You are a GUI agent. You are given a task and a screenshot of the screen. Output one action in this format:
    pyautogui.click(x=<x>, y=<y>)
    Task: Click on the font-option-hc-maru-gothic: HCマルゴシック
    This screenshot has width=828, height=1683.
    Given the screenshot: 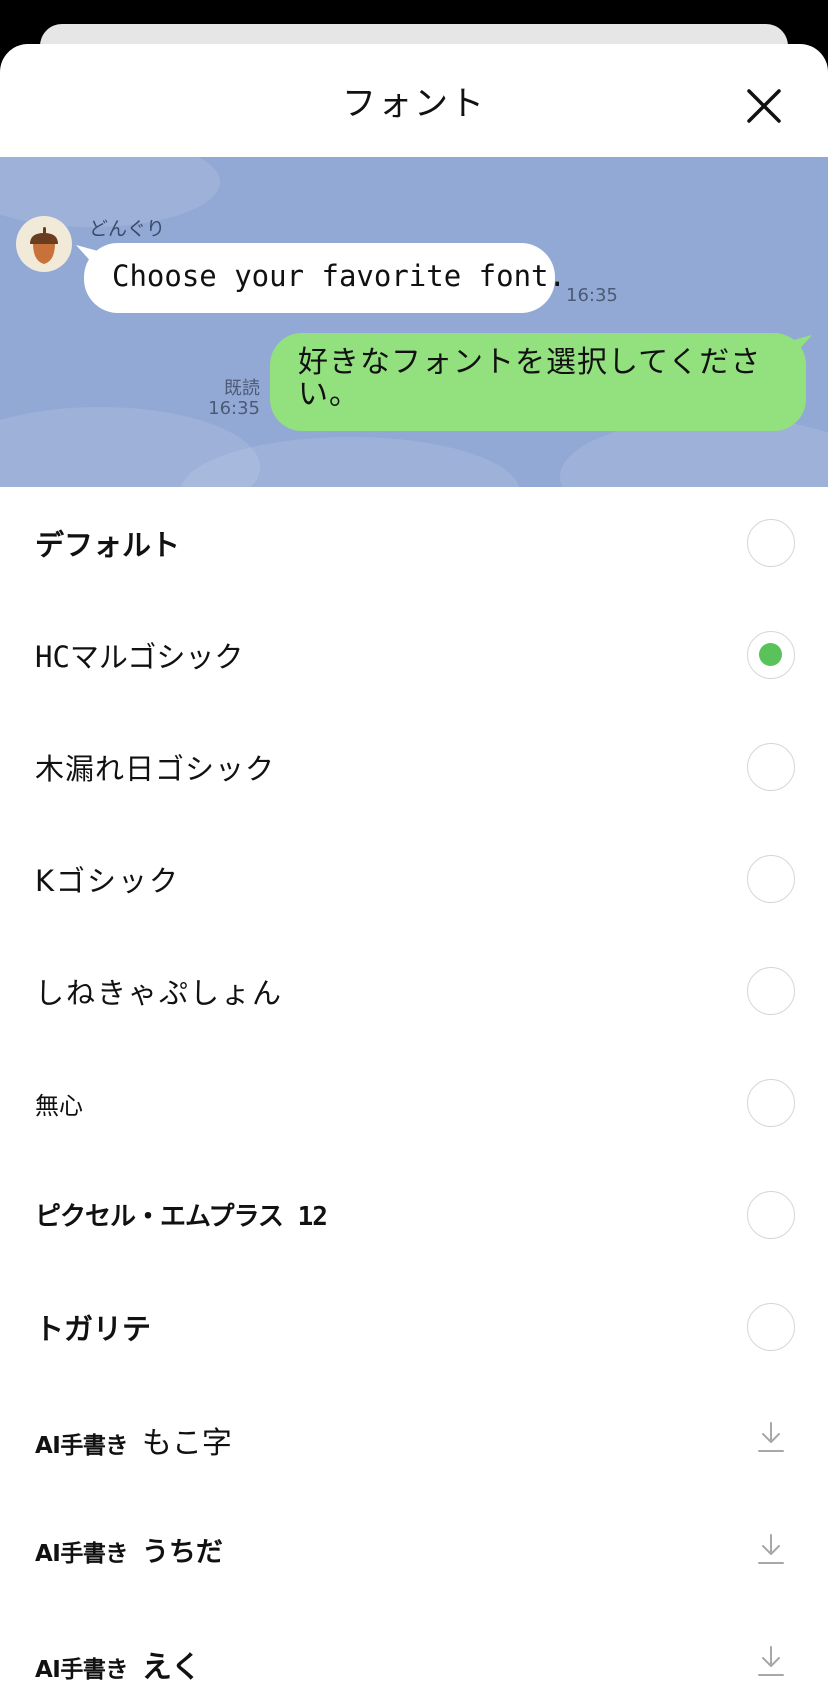 What is the action you would take?
    pyautogui.click(x=414, y=655)
    